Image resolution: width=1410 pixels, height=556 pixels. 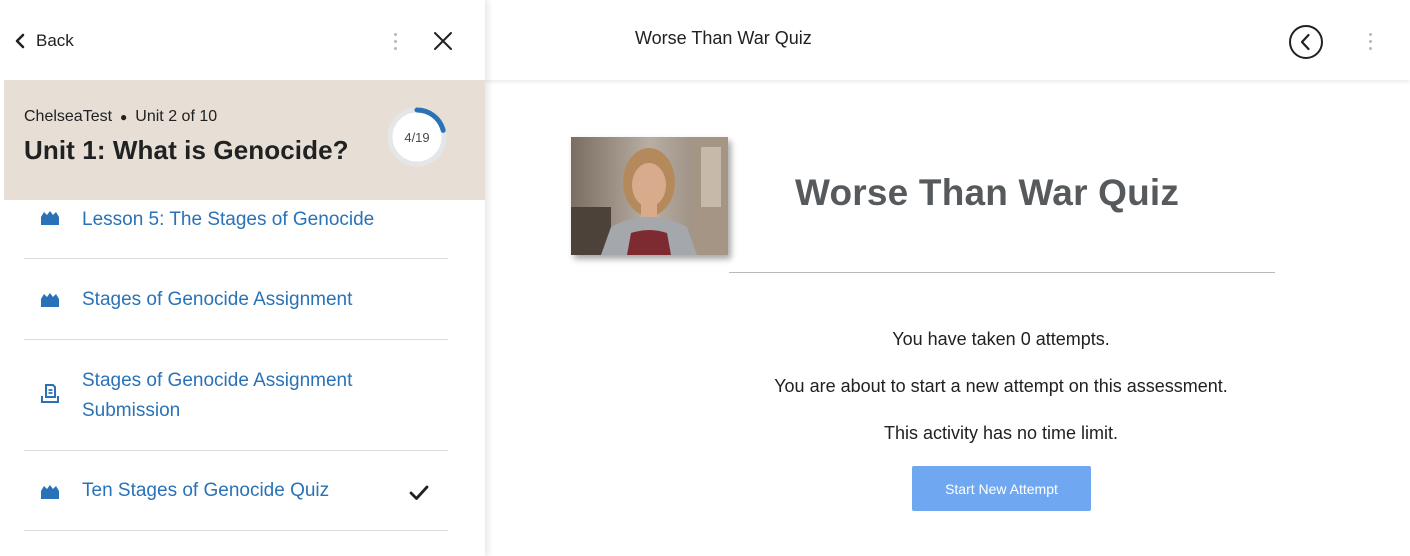 What do you see at coordinates (1001, 339) in the screenshot?
I see `attempts-text: You have taken 0 attempts.` at bounding box center [1001, 339].